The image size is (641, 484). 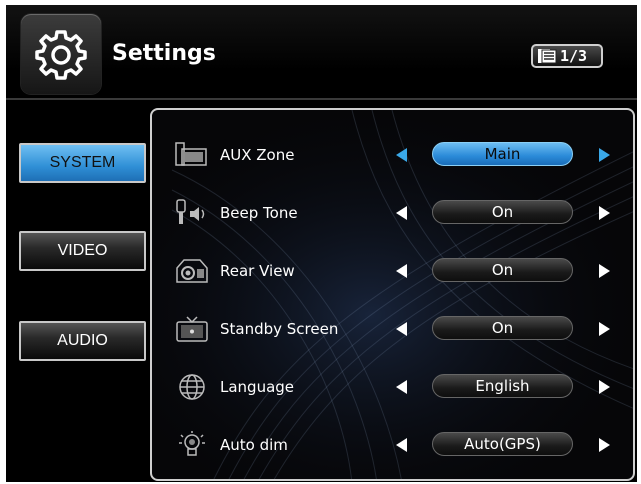 I want to click on setting-value-pill: Main, so click(x=502, y=154).